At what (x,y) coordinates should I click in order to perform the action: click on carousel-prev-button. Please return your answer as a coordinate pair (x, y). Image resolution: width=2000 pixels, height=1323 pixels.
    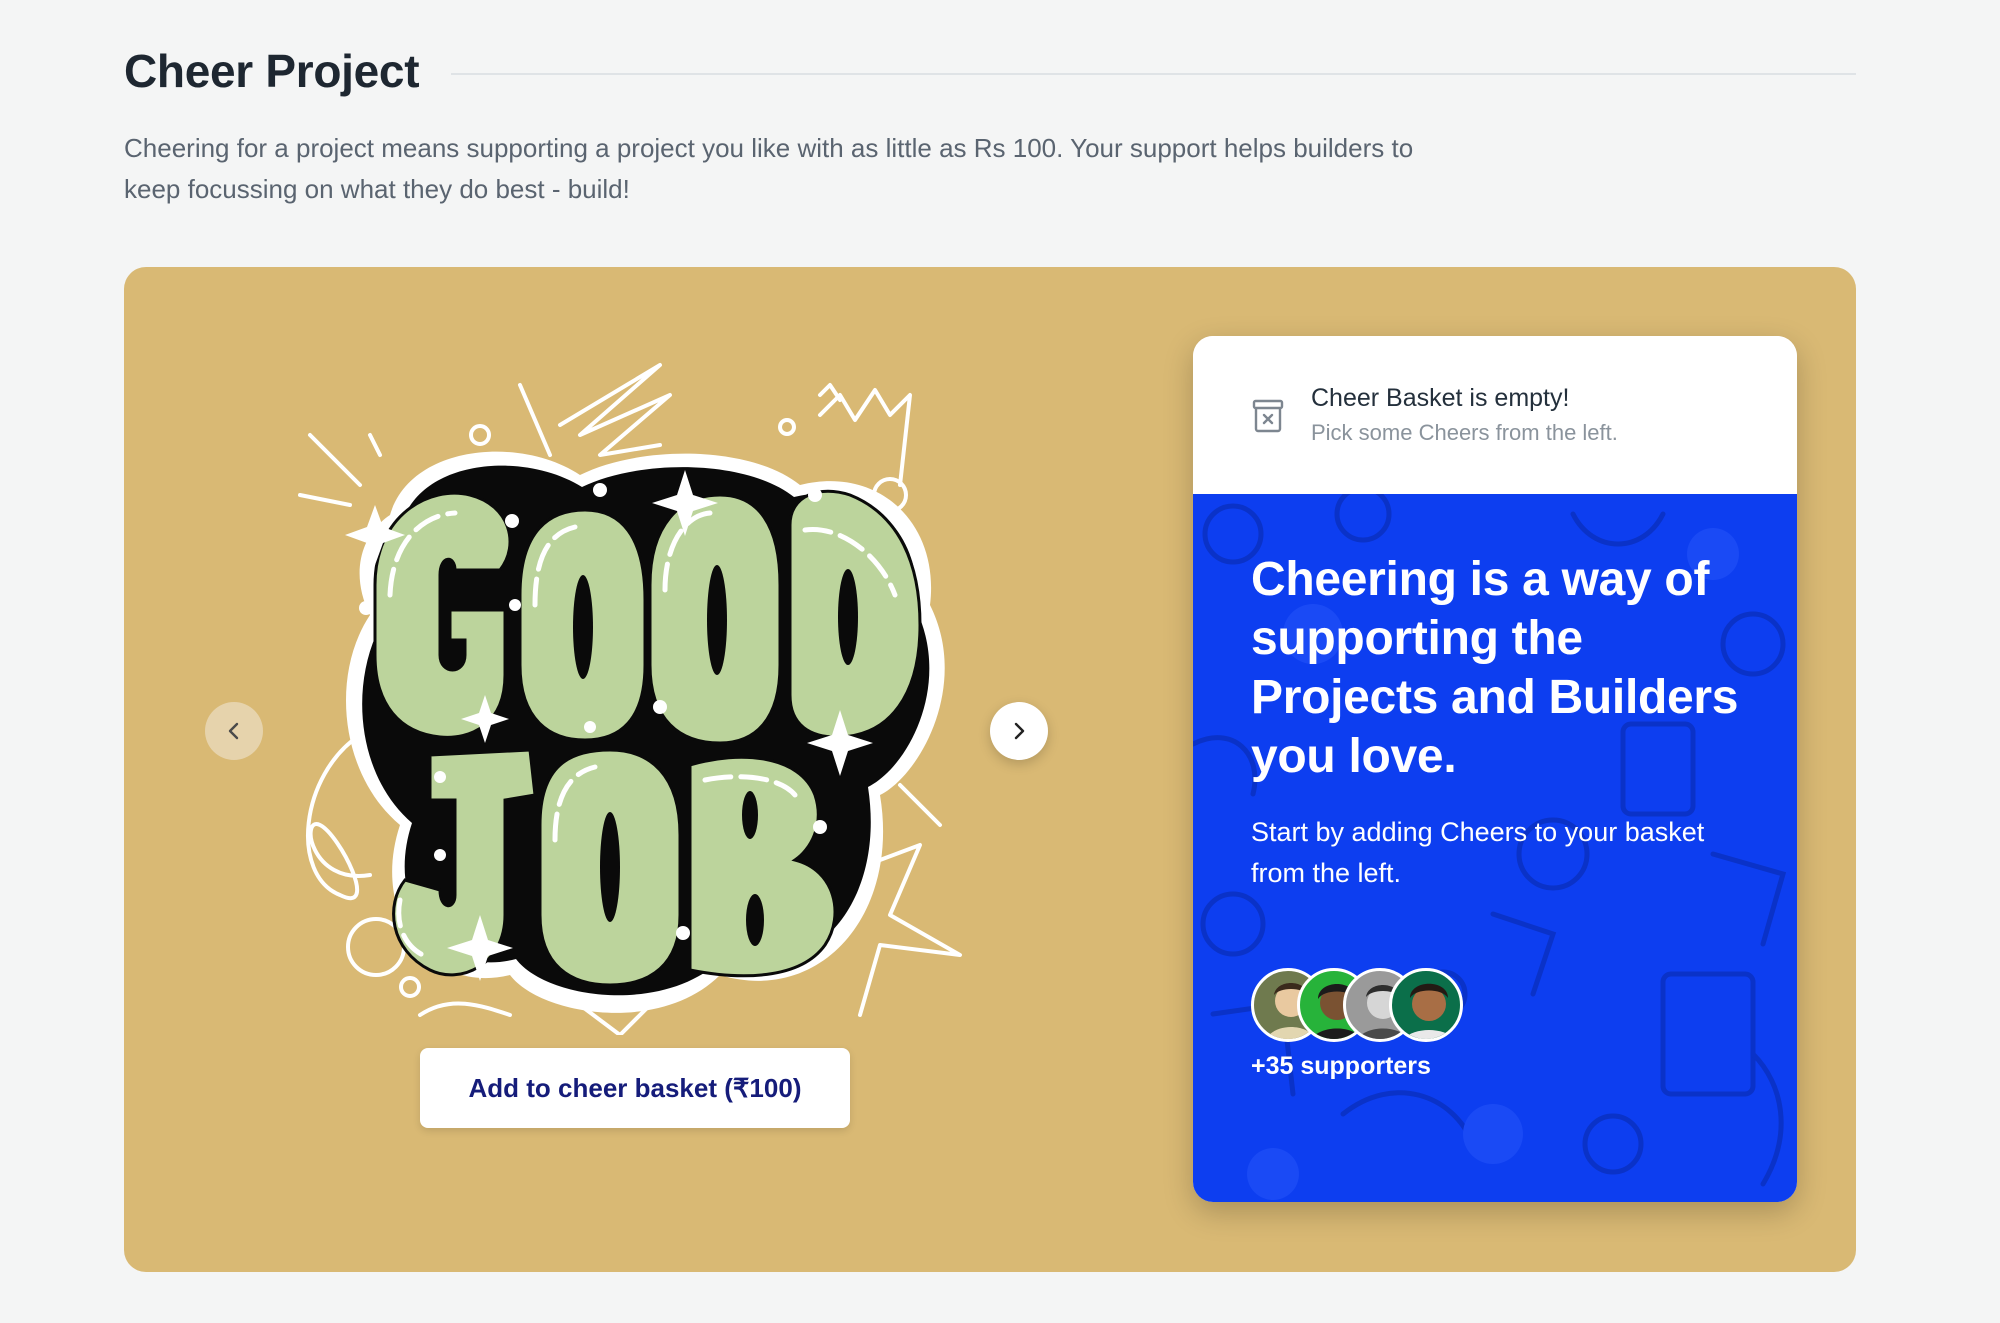
    Looking at the image, I should click on (234, 731).